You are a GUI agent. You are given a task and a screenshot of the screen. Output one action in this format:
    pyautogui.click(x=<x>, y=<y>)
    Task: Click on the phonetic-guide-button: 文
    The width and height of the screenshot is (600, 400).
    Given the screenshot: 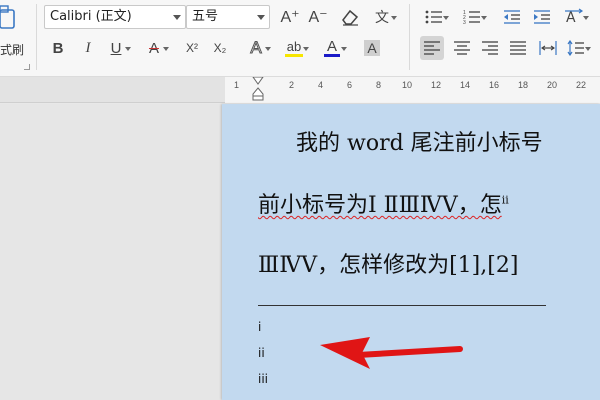 What is the action you would take?
    pyautogui.click(x=383, y=17)
    